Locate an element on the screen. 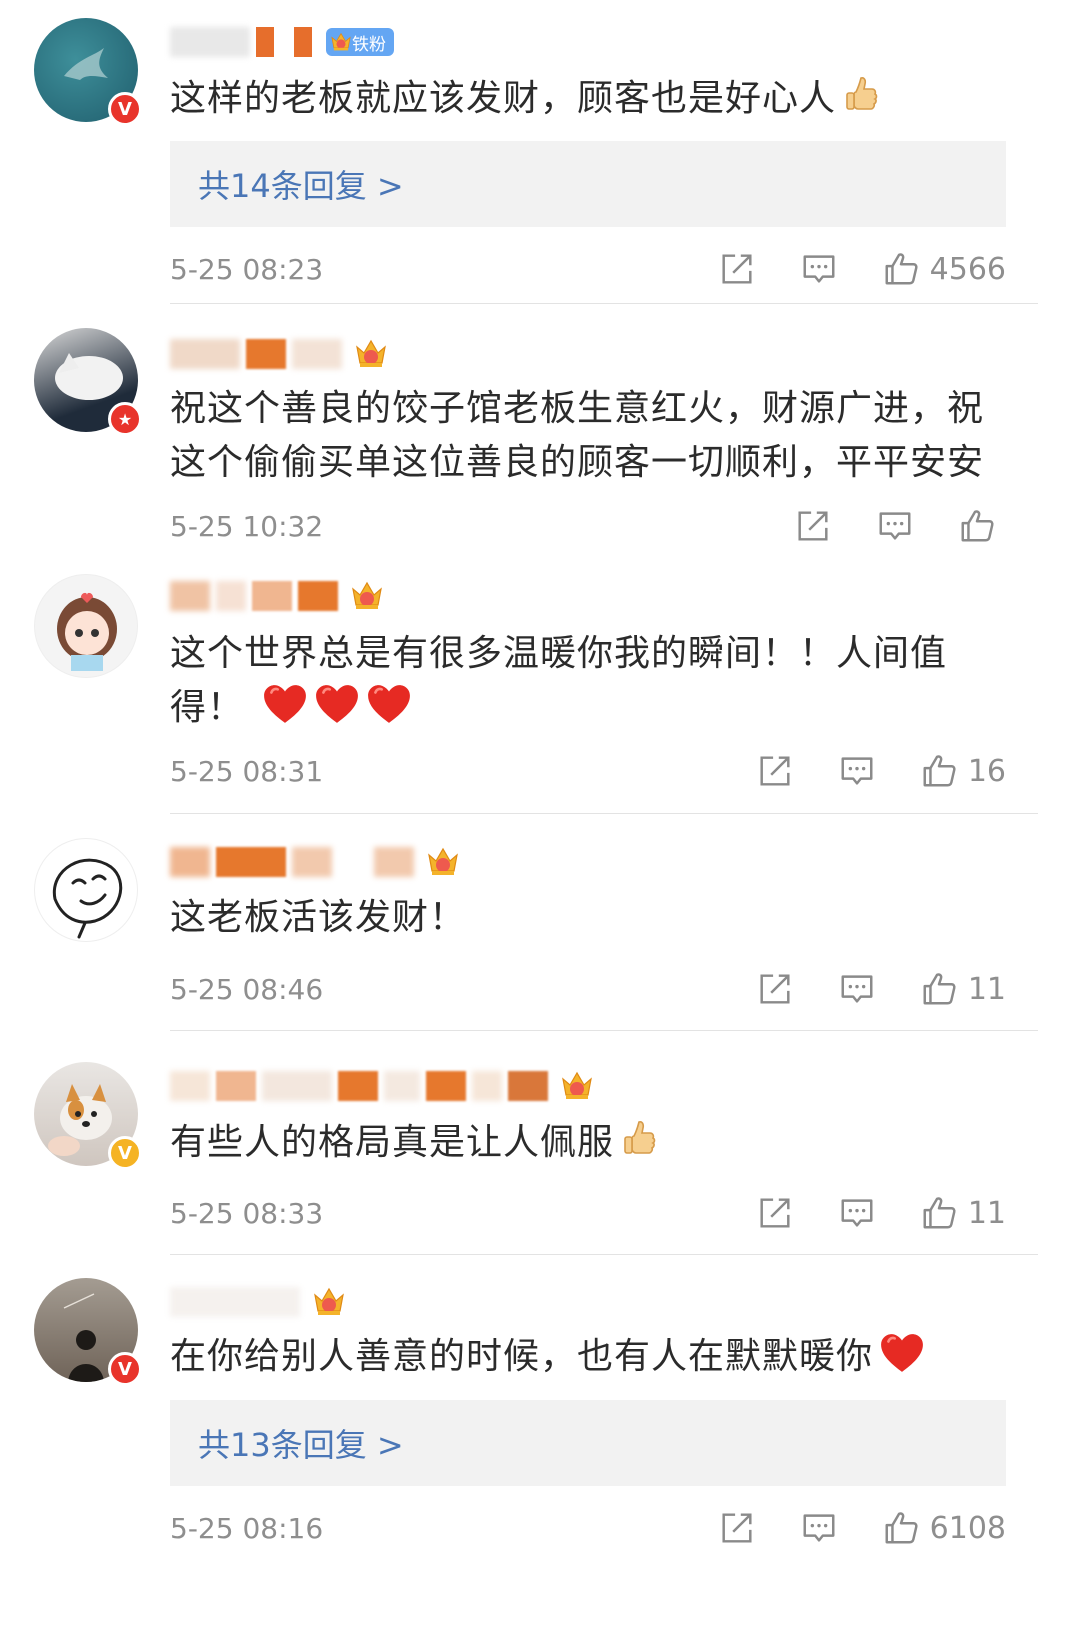 The image size is (1080, 1630). cartoon-girl-icon is located at coordinates (86, 626).